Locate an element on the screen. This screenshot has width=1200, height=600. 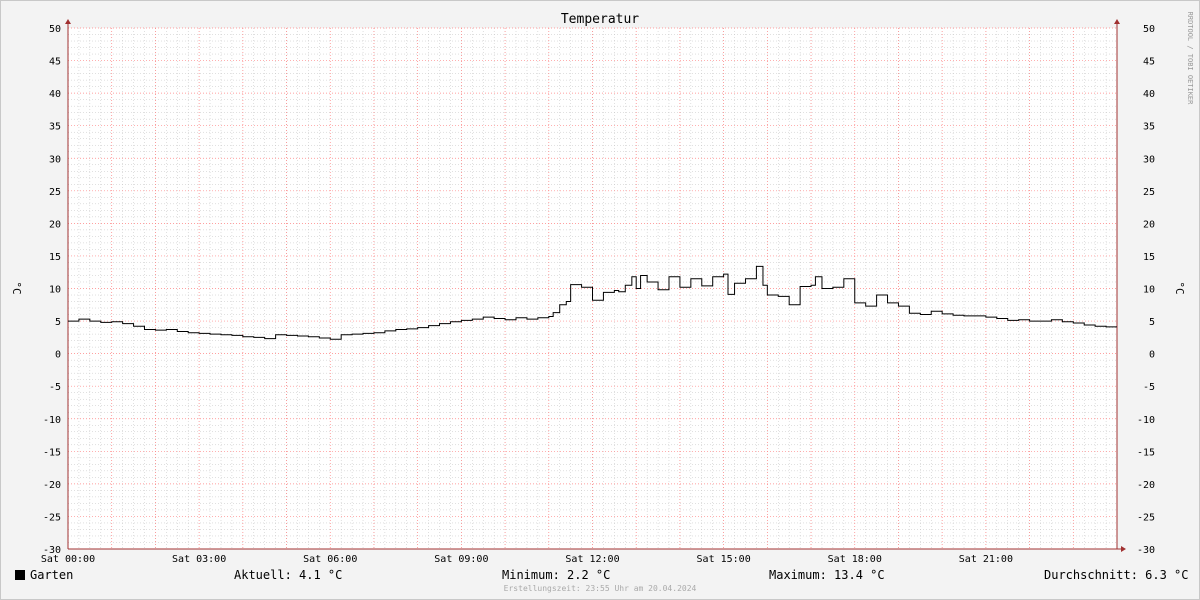
y-tick-label-right: 50 is located at coordinates (1149, 29).